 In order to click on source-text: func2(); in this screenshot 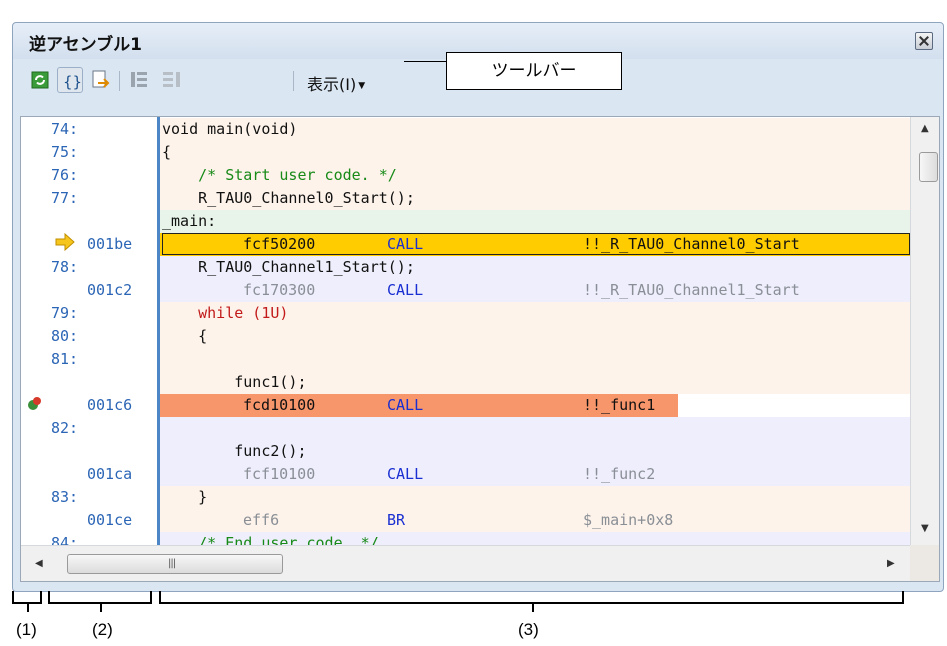, I will do `click(234, 451)`.